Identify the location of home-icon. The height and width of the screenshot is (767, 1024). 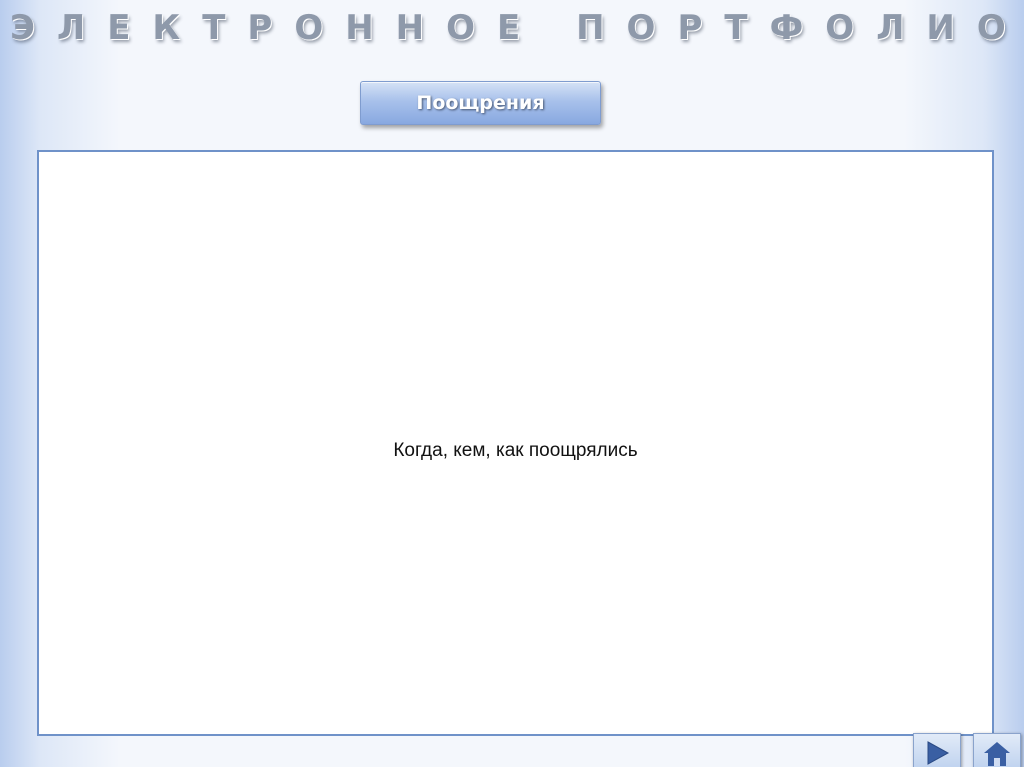
(997, 754).